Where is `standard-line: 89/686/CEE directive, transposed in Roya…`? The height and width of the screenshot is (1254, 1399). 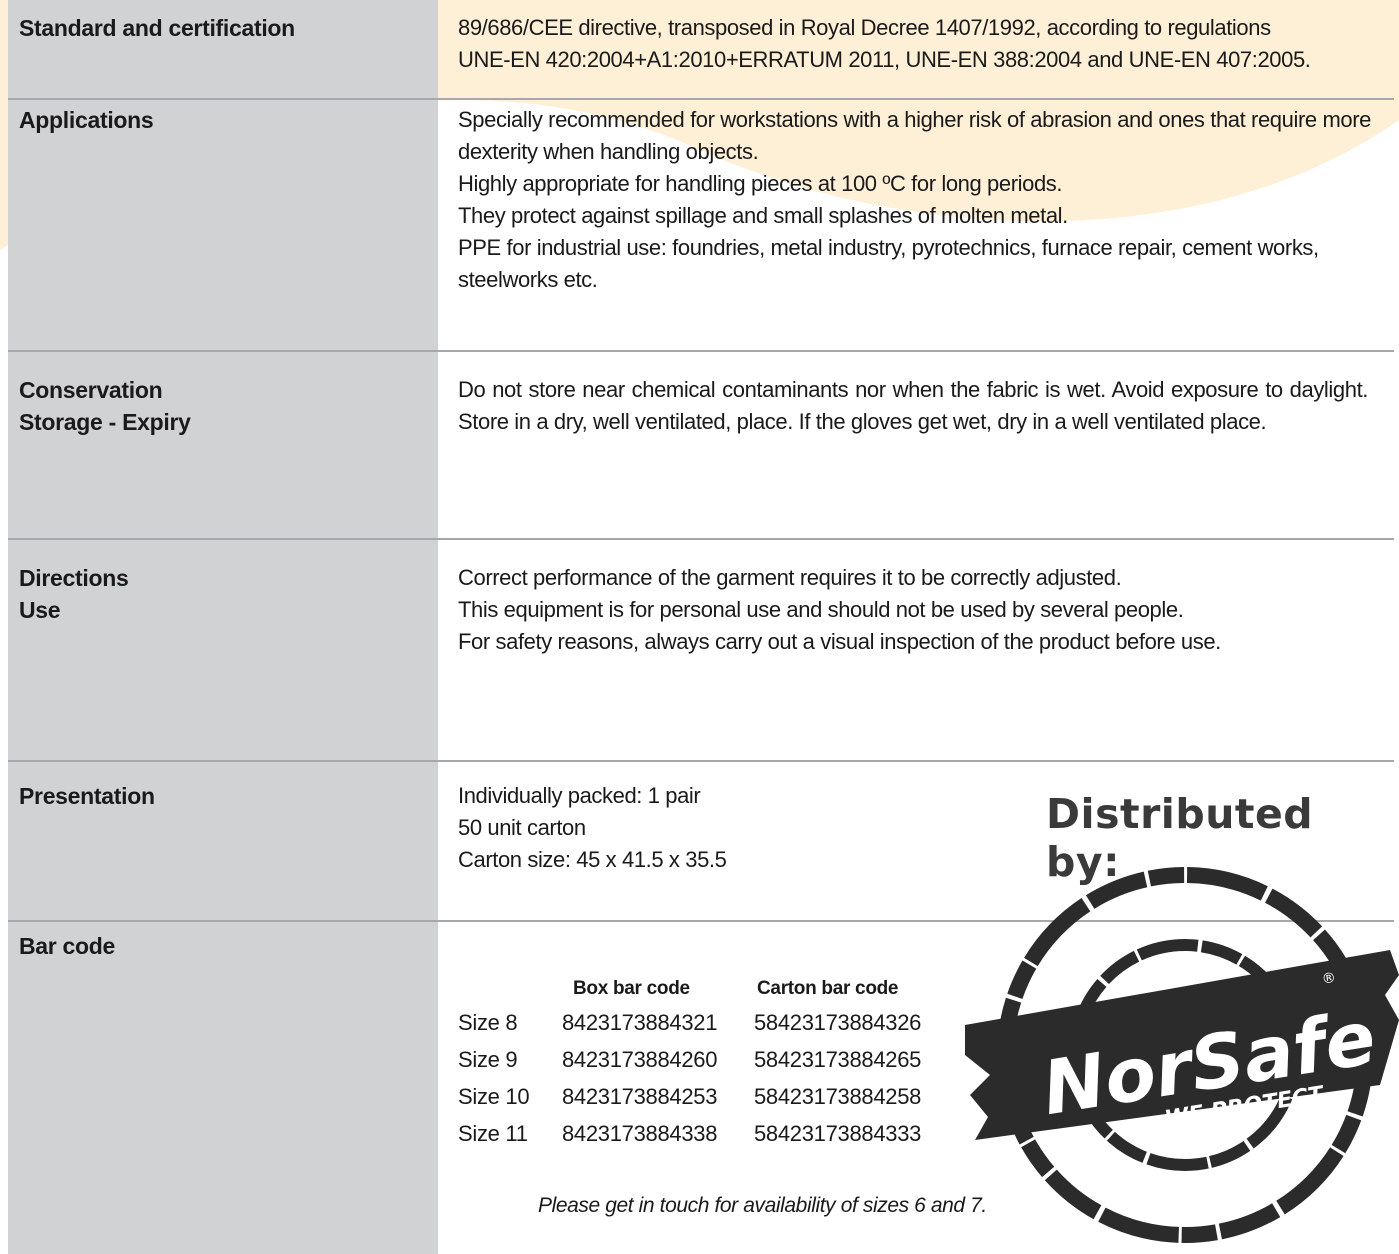
standard-line: 89/686/CEE directive, transposed in Roya… is located at coordinates (864, 27).